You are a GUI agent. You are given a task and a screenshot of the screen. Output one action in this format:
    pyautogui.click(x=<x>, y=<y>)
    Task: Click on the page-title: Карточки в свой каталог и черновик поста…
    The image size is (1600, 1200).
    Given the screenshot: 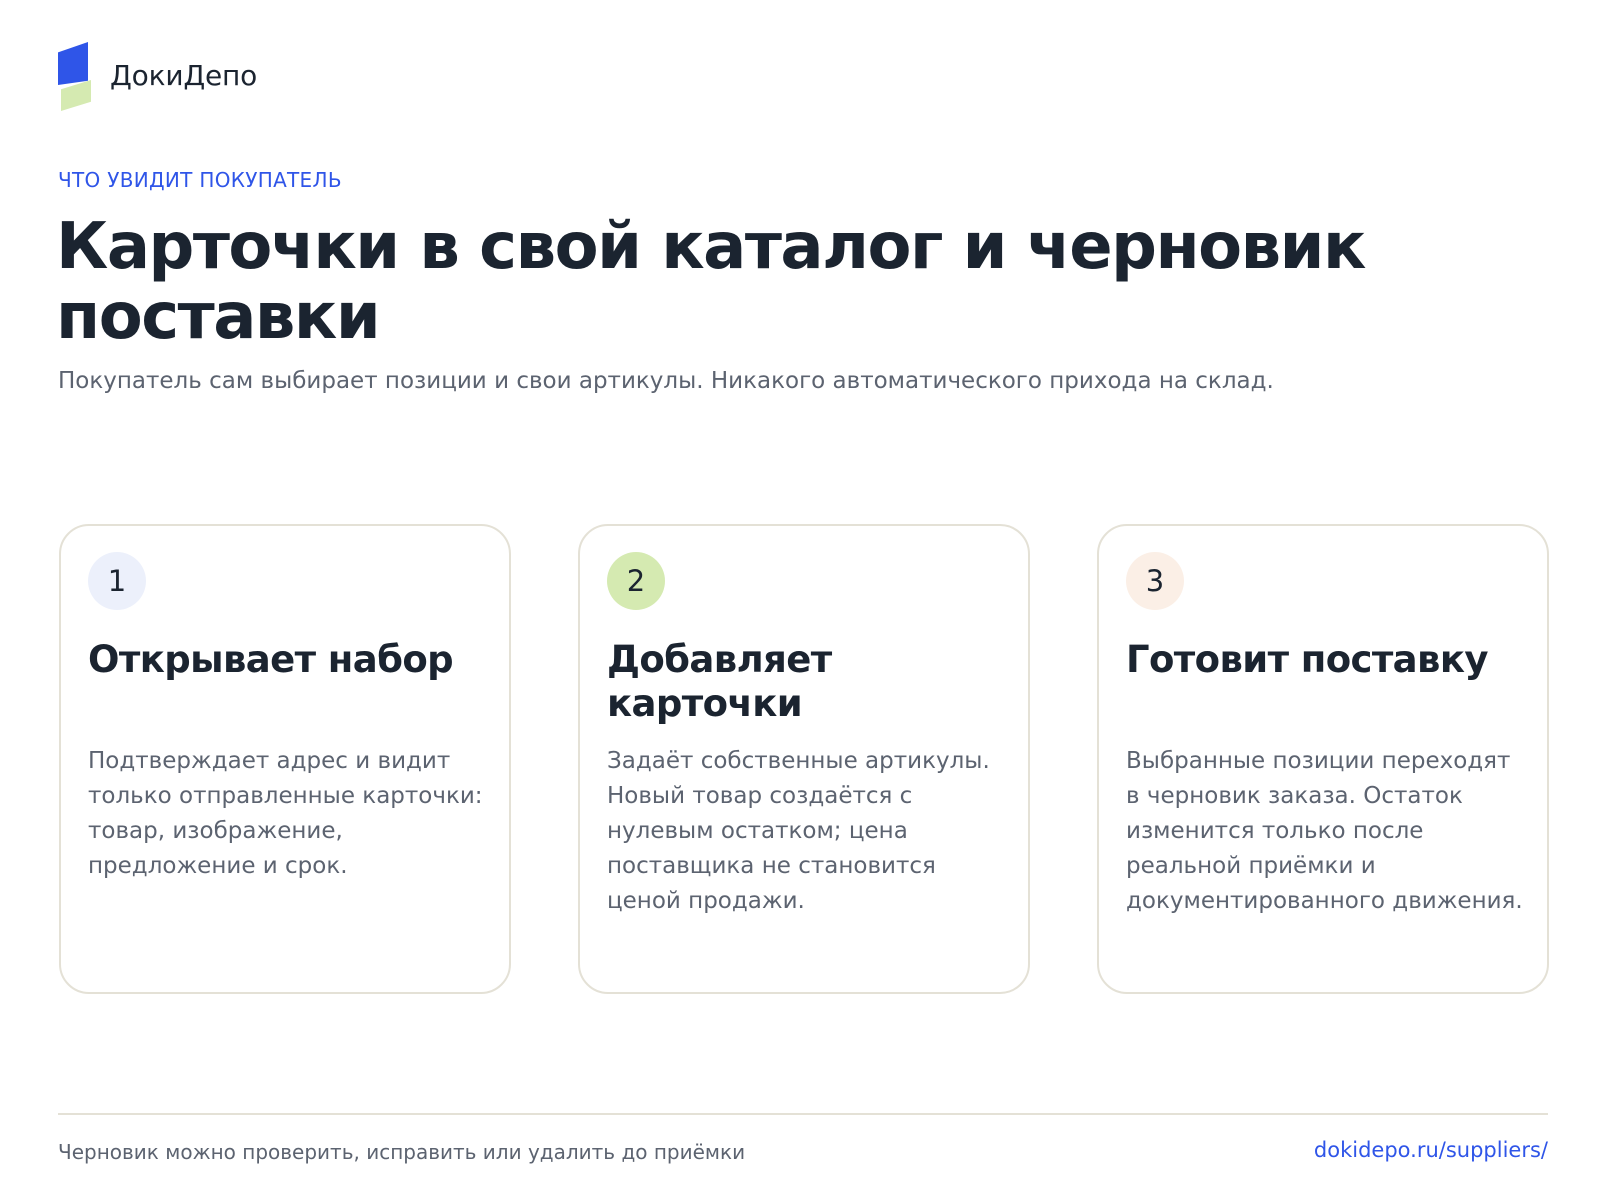 What is the action you would take?
    pyautogui.click(x=711, y=282)
    